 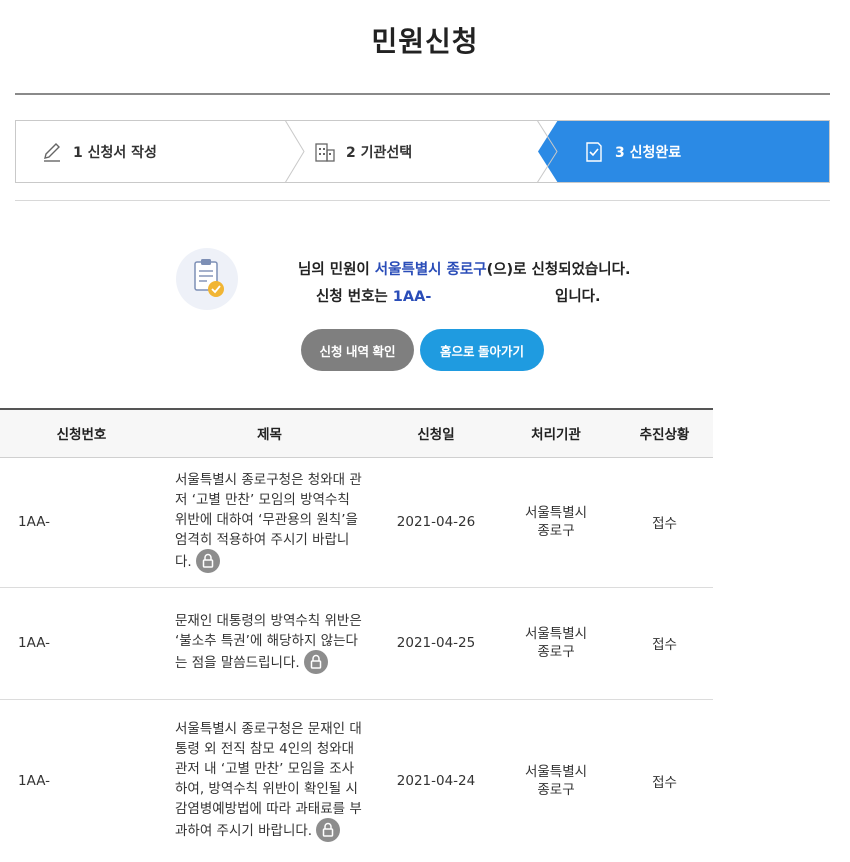 I want to click on column-header-title: 제목, so click(x=269, y=433).